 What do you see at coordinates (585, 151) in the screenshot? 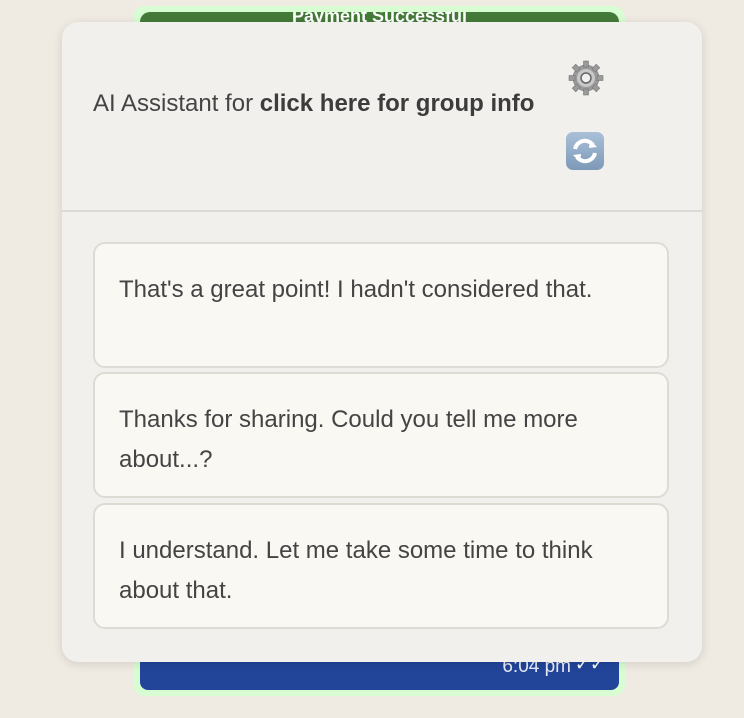
I see `refresh-icon` at bounding box center [585, 151].